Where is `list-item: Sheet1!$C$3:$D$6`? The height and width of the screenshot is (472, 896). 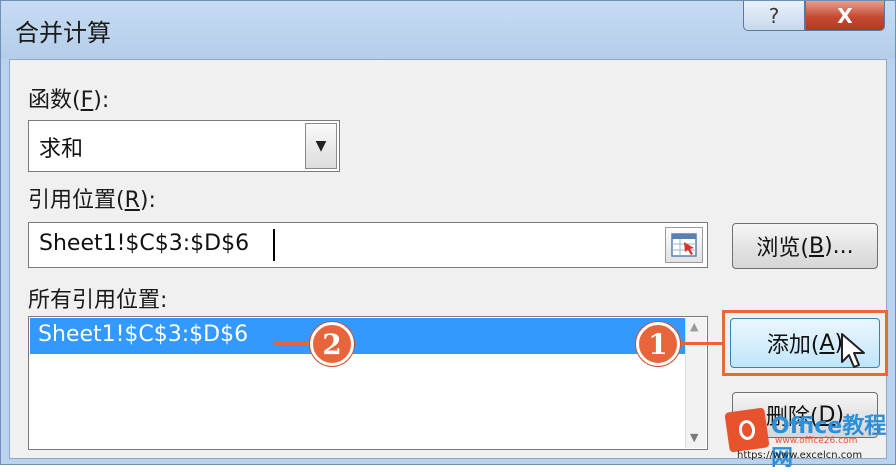
list-item: Sheet1!$C$3:$D$6 is located at coordinates (359, 336).